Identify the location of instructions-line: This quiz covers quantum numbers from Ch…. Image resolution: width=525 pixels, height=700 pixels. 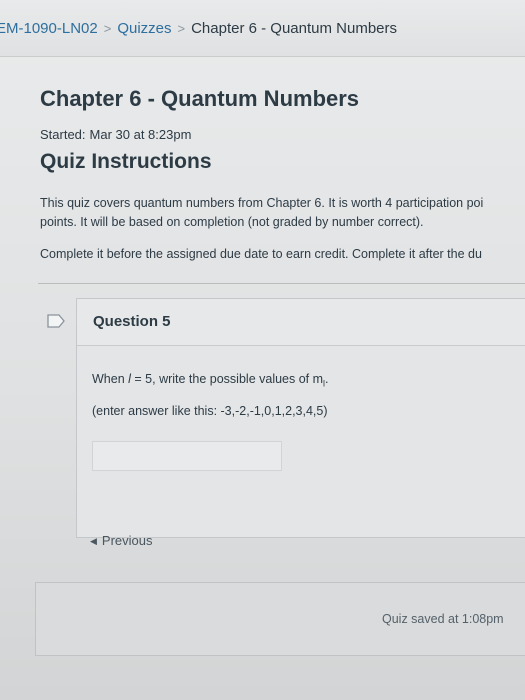
(262, 203).